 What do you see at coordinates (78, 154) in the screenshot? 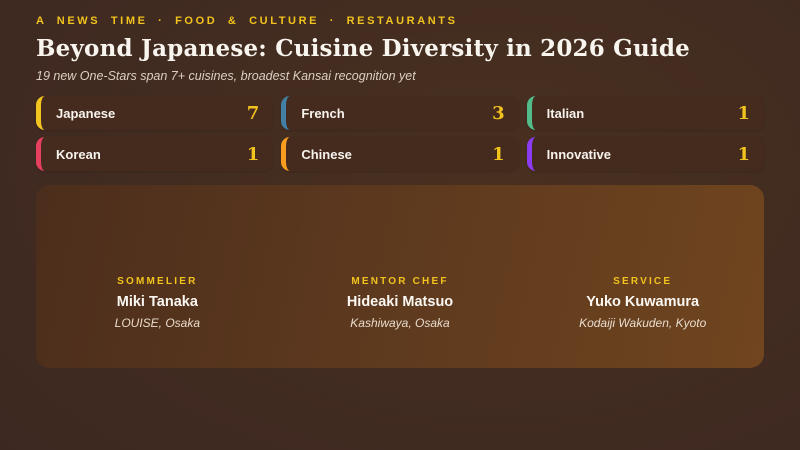
I see `cuisine-name: Korean` at bounding box center [78, 154].